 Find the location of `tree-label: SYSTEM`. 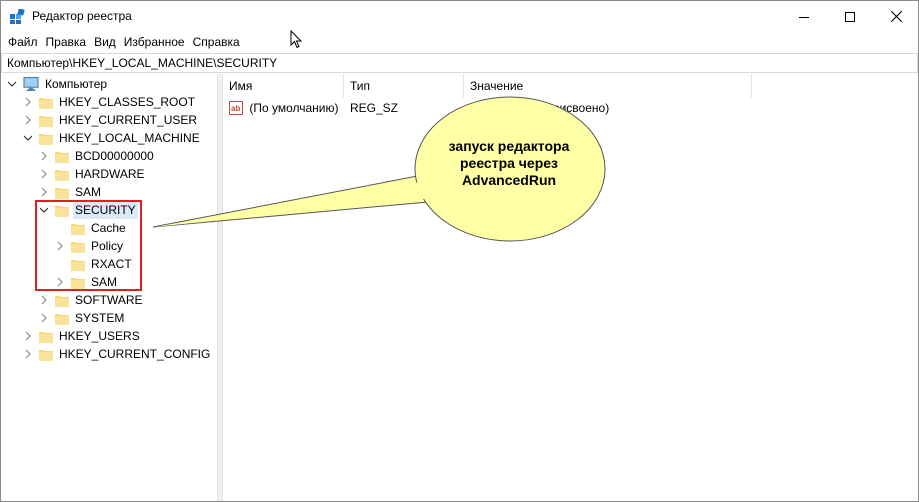

tree-label: SYSTEM is located at coordinates (100, 318).